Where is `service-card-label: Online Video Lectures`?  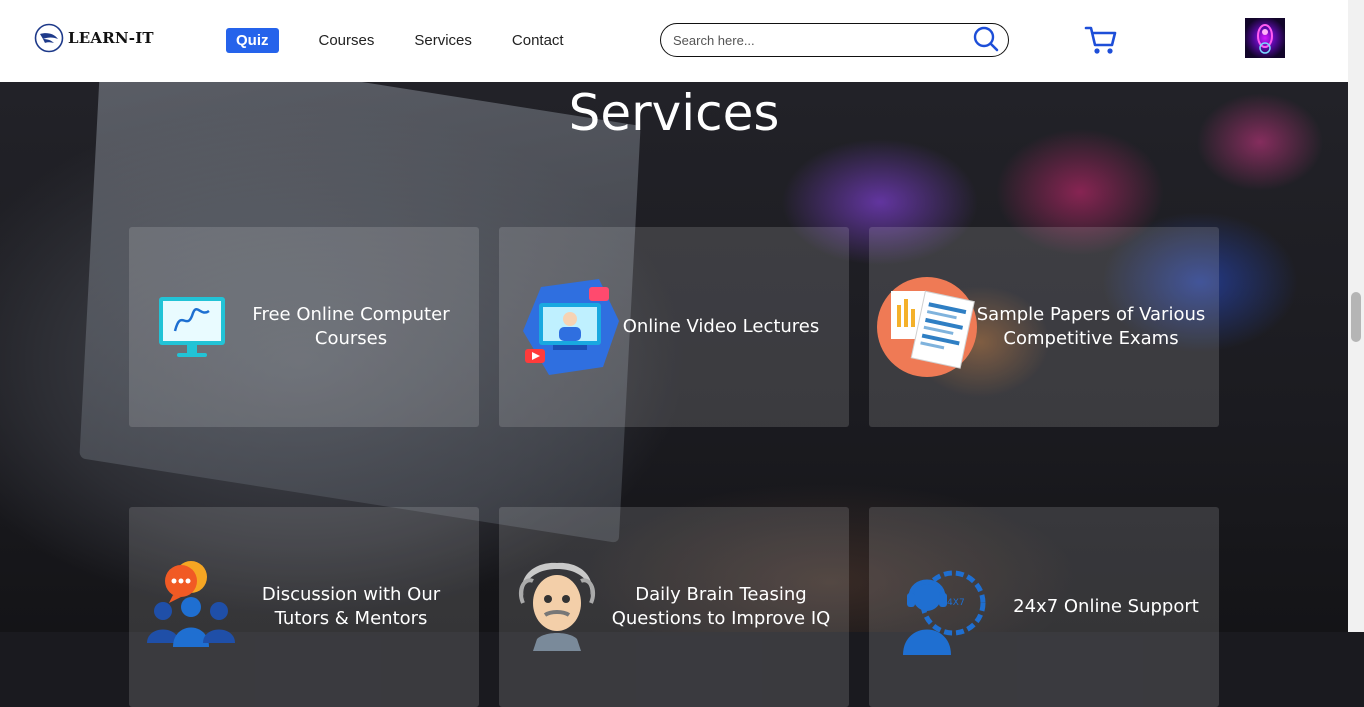 service-card-label: Online Video Lectures is located at coordinates (721, 326).